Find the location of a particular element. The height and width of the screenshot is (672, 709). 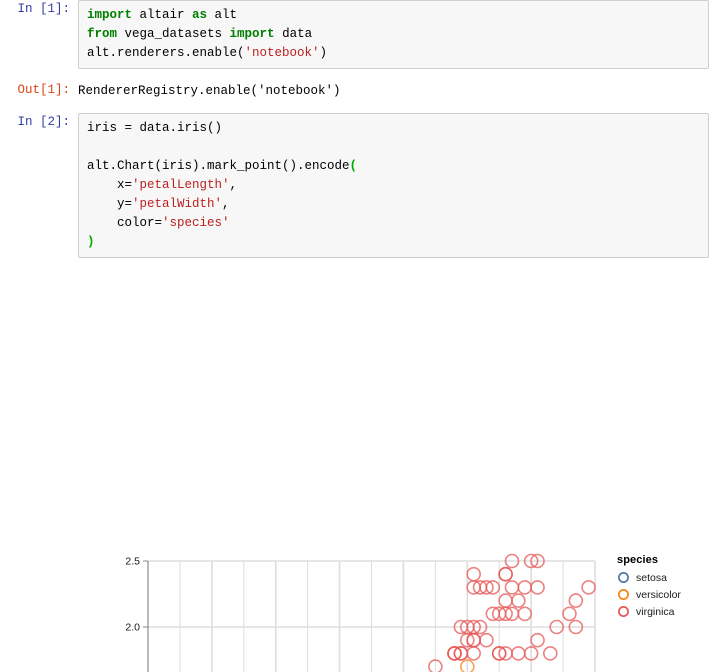

code-token: y= is located at coordinates (110, 204).